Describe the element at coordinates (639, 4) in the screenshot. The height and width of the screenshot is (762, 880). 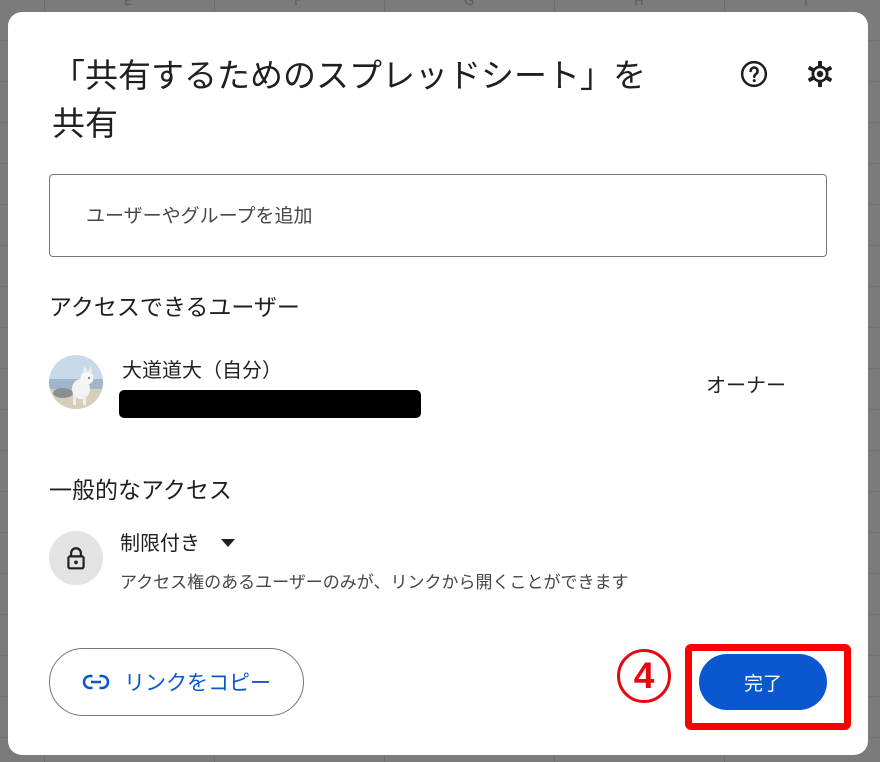
I see `column-letter: H` at that location.